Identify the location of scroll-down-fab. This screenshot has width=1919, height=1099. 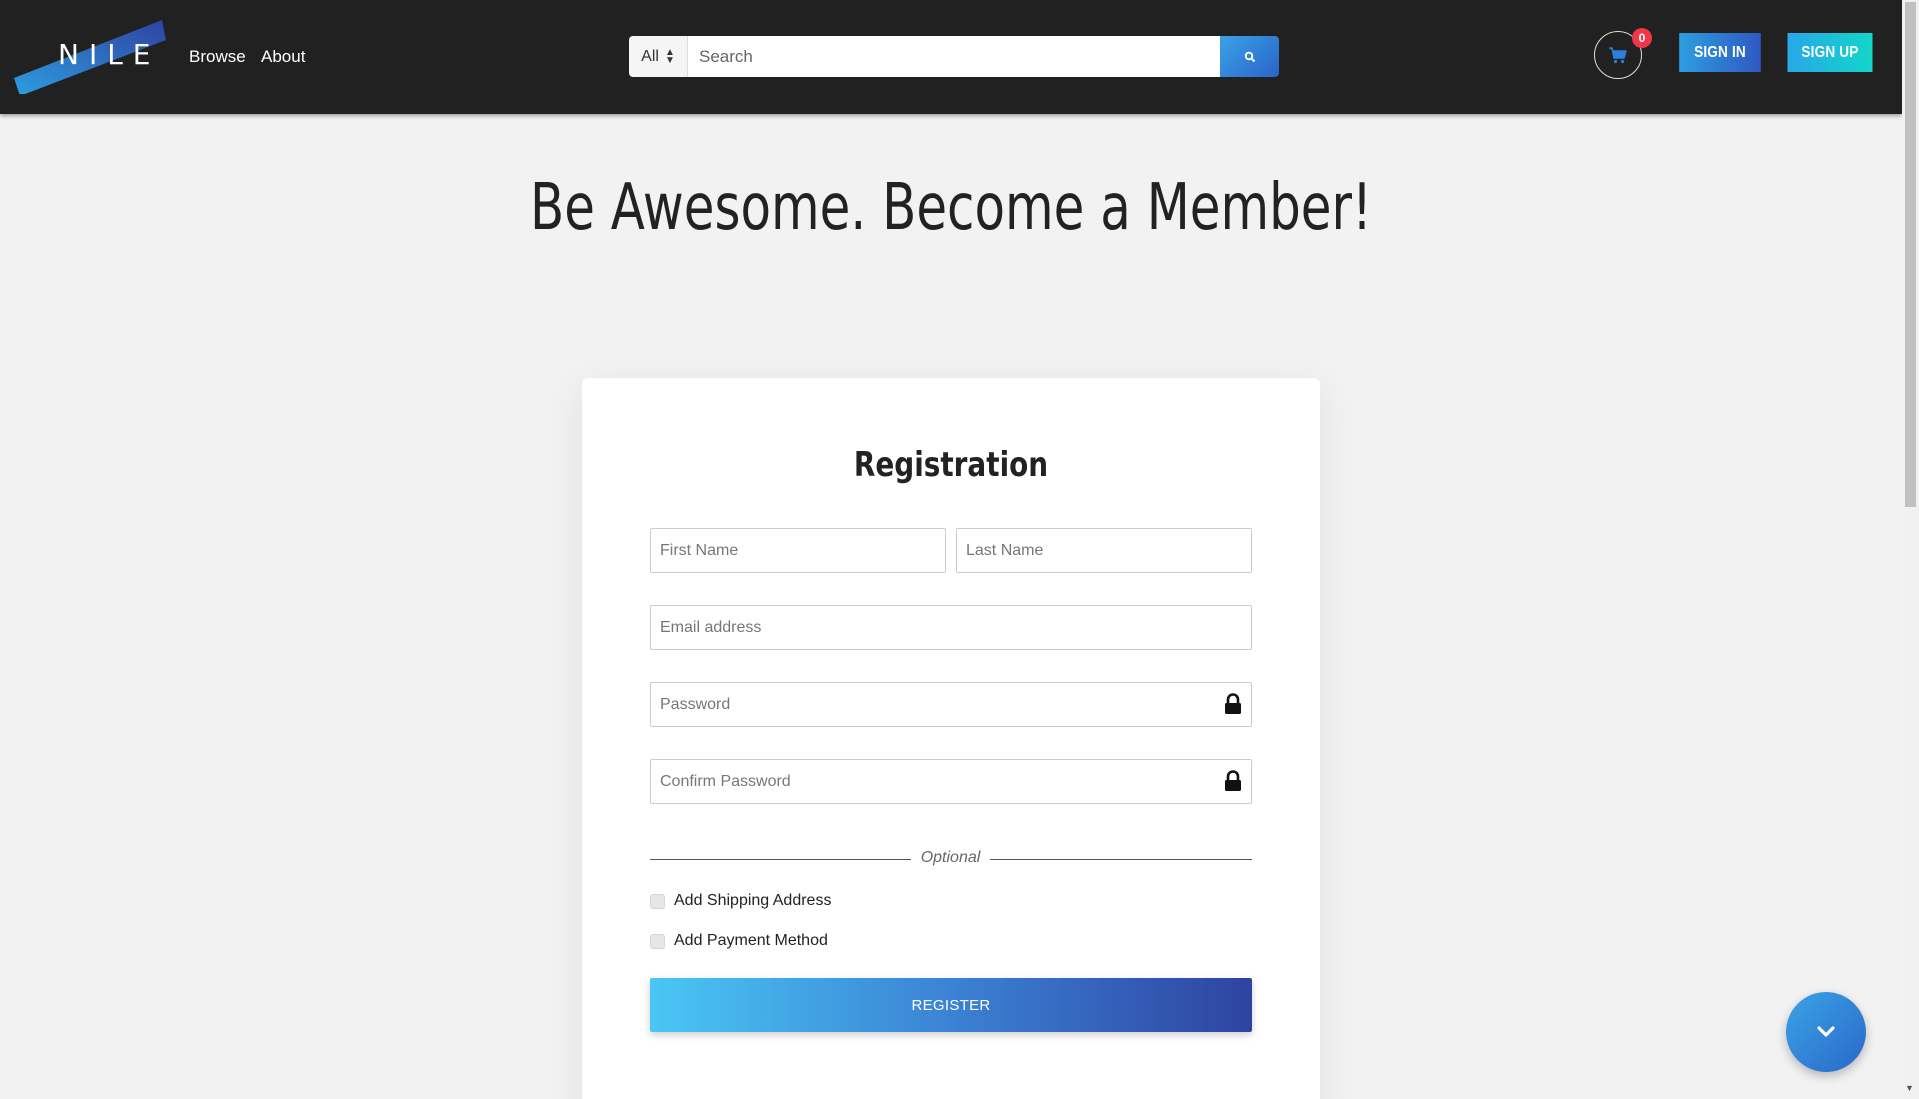
(1826, 1032).